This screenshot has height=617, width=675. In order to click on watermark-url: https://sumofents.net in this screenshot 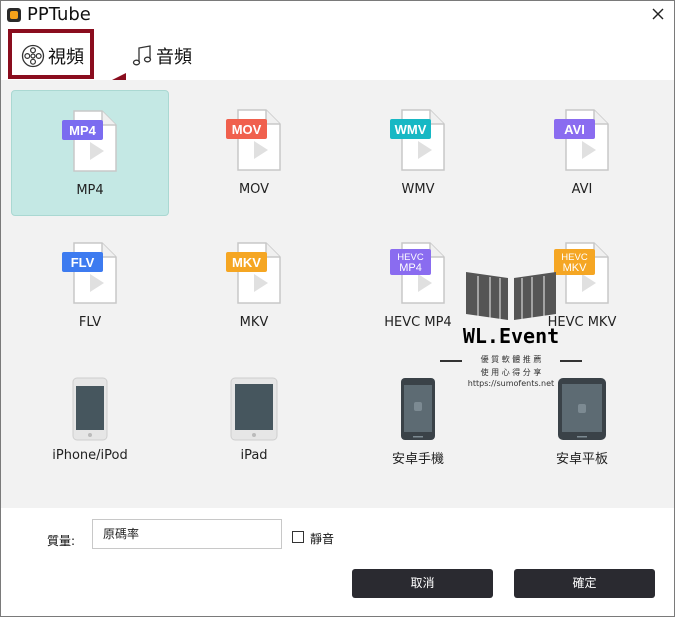, I will do `click(511, 383)`.